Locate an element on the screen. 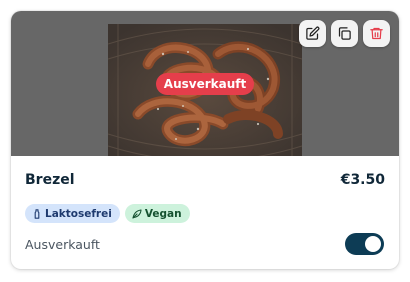 This screenshot has height=282, width=410. copy-icon is located at coordinates (344, 33).